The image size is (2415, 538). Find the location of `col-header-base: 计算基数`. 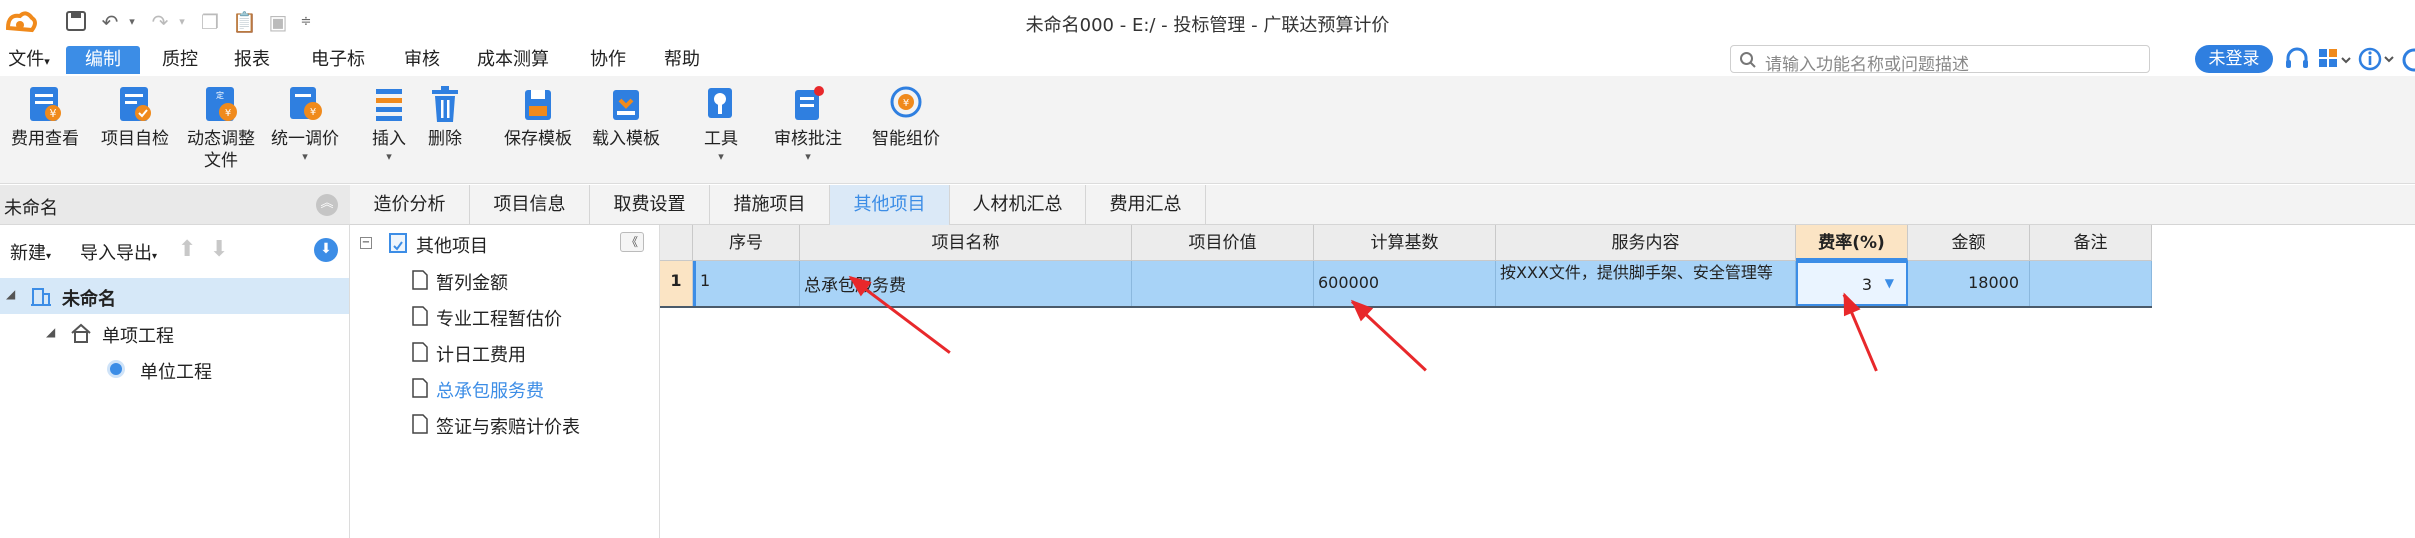

col-header-base: 计算基数 is located at coordinates (1405, 243).